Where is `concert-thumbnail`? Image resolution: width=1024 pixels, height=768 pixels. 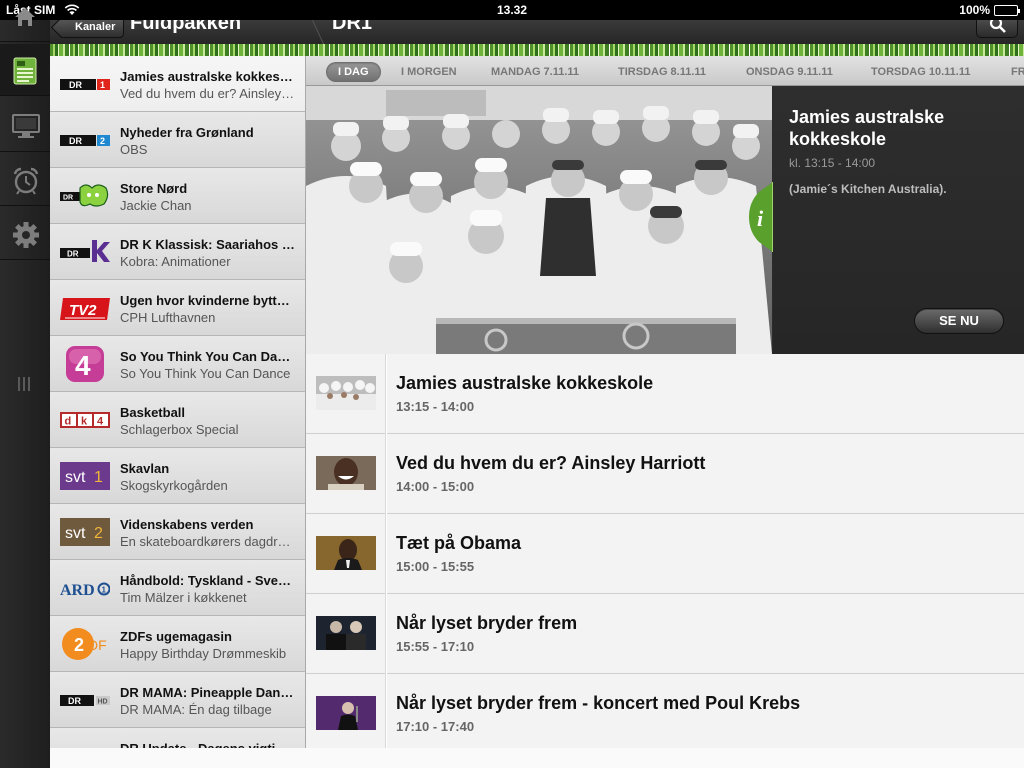
concert-thumbnail is located at coordinates (346, 713).